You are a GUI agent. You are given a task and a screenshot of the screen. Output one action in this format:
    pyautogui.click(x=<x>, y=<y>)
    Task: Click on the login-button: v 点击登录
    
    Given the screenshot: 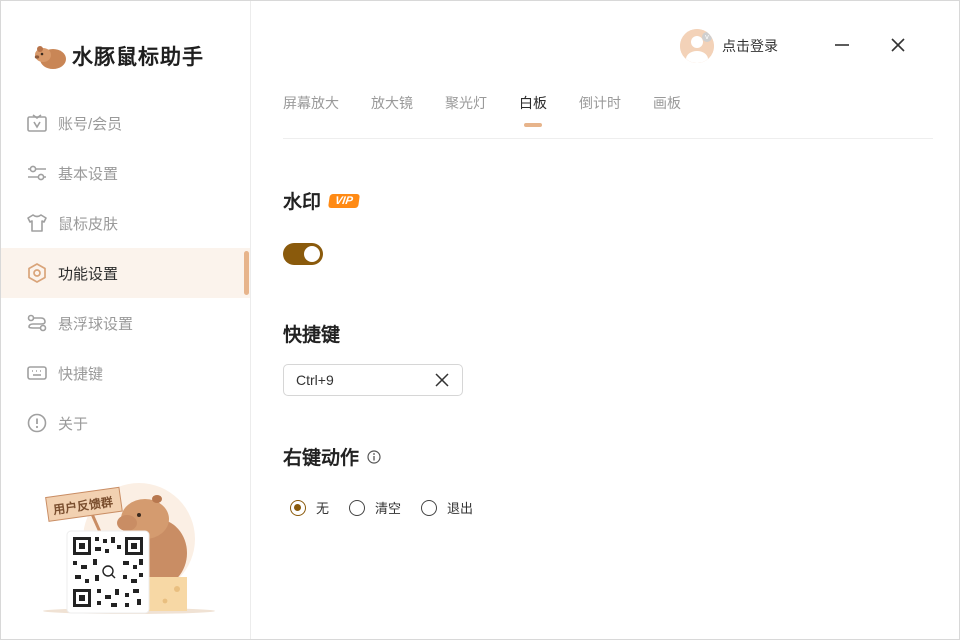 What is the action you would take?
    pyautogui.click(x=729, y=46)
    